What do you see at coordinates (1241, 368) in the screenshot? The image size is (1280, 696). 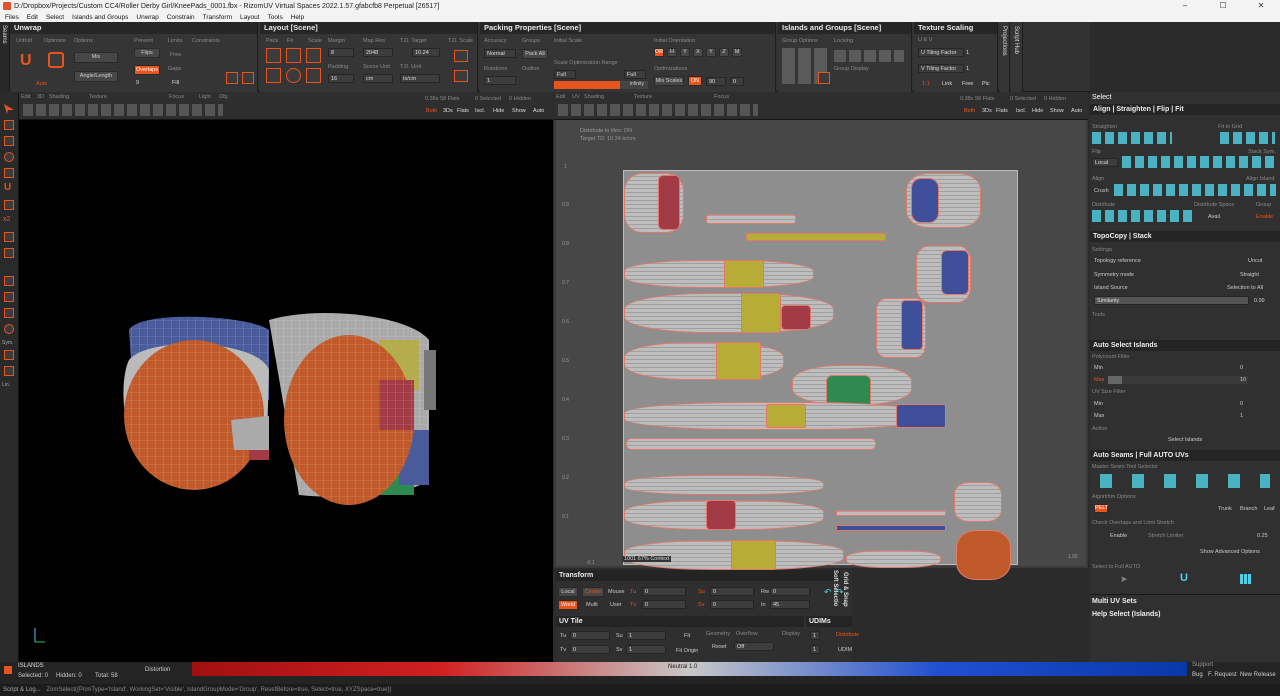 I see `poly-min-input: 0` at bounding box center [1241, 368].